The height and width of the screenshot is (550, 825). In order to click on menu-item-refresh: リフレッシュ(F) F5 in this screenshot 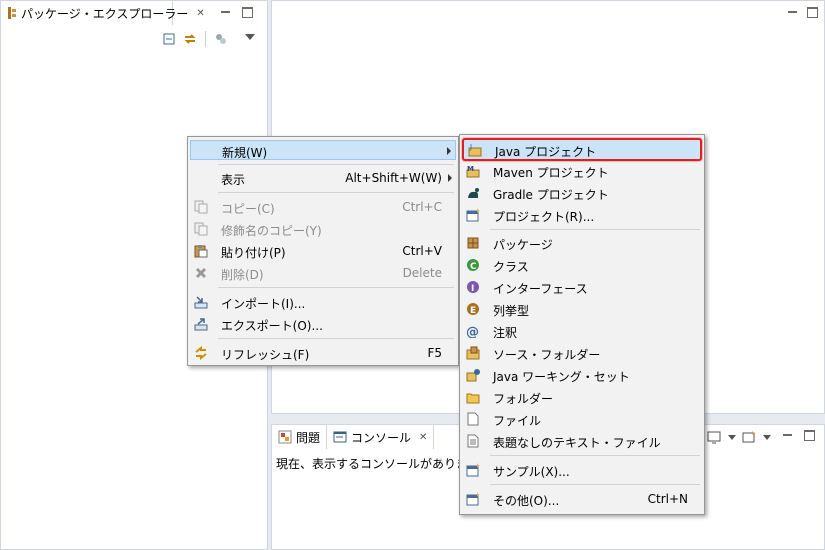, I will do `click(323, 353)`.